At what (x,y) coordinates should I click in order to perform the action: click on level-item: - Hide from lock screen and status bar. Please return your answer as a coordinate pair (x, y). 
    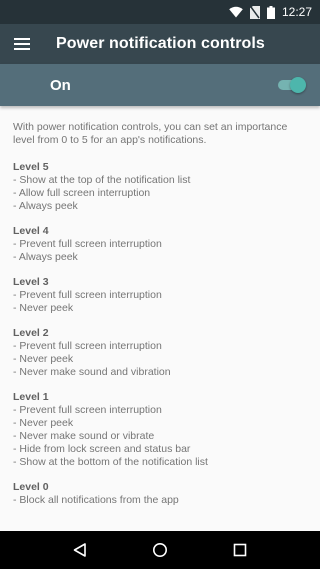
    Looking at the image, I should click on (102, 449).